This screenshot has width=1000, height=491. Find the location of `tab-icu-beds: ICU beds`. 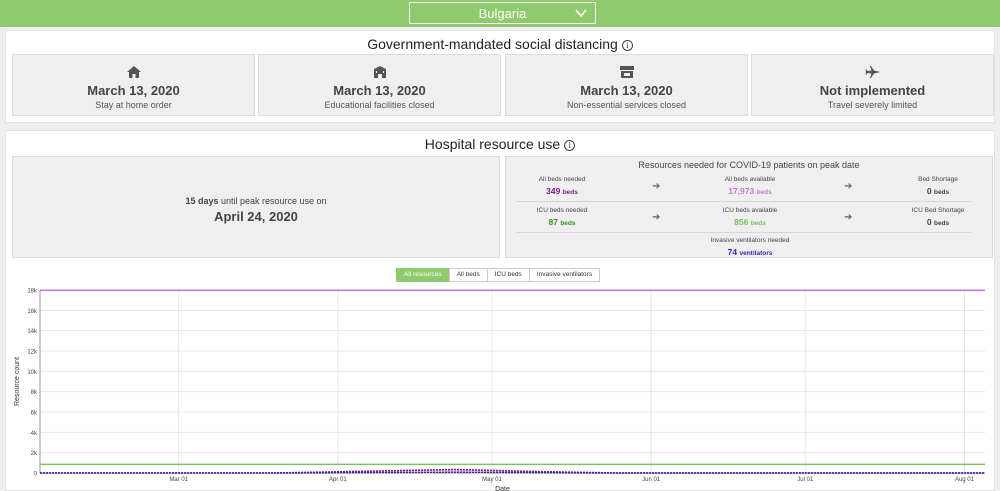

tab-icu-beds: ICU beds is located at coordinates (508, 275).